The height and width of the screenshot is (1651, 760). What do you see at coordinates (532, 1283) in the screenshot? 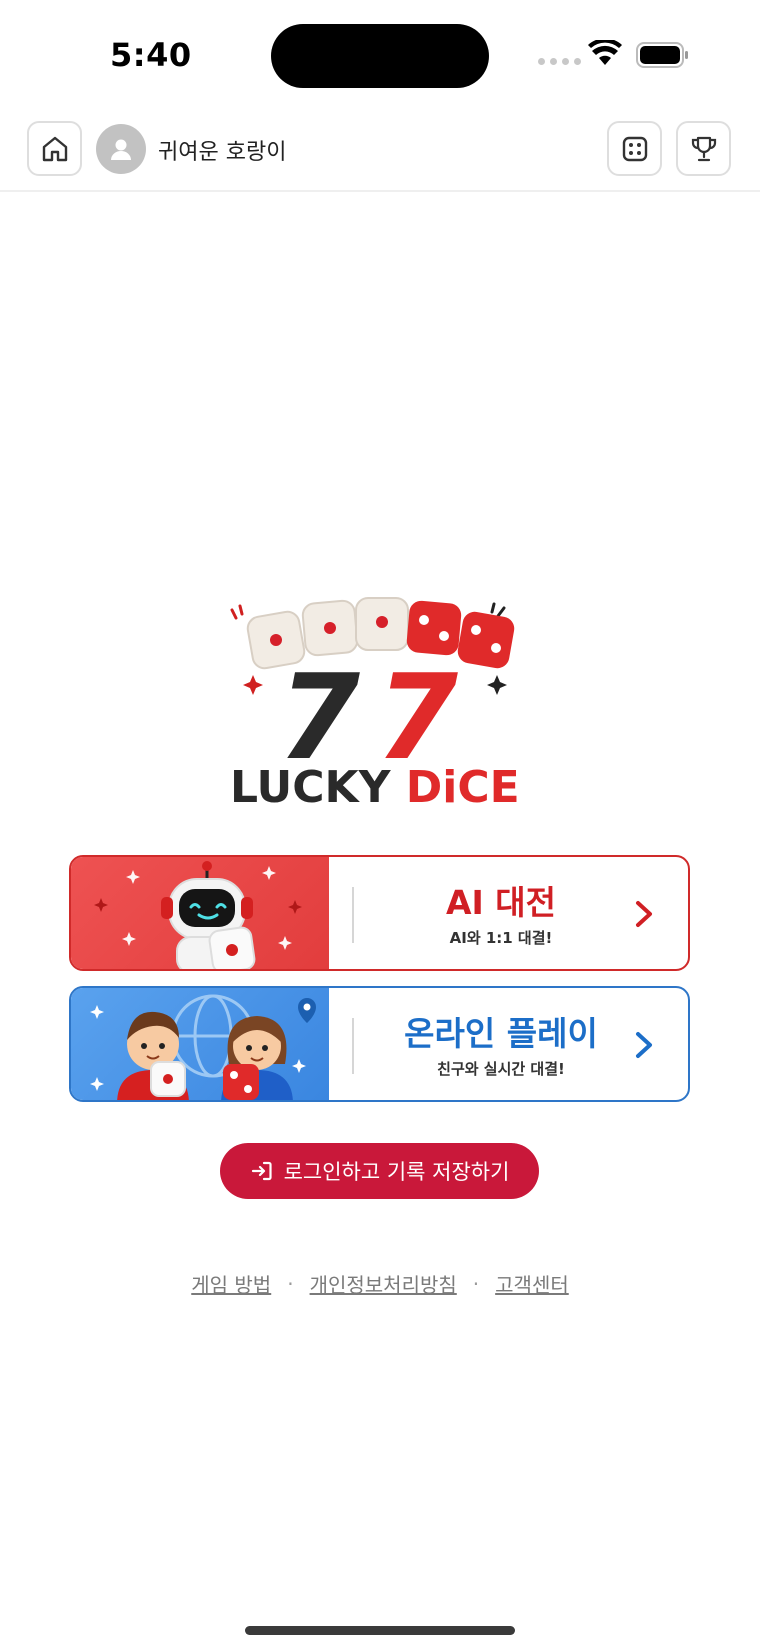
I see `customer-center-link: 고객센터` at bounding box center [532, 1283].